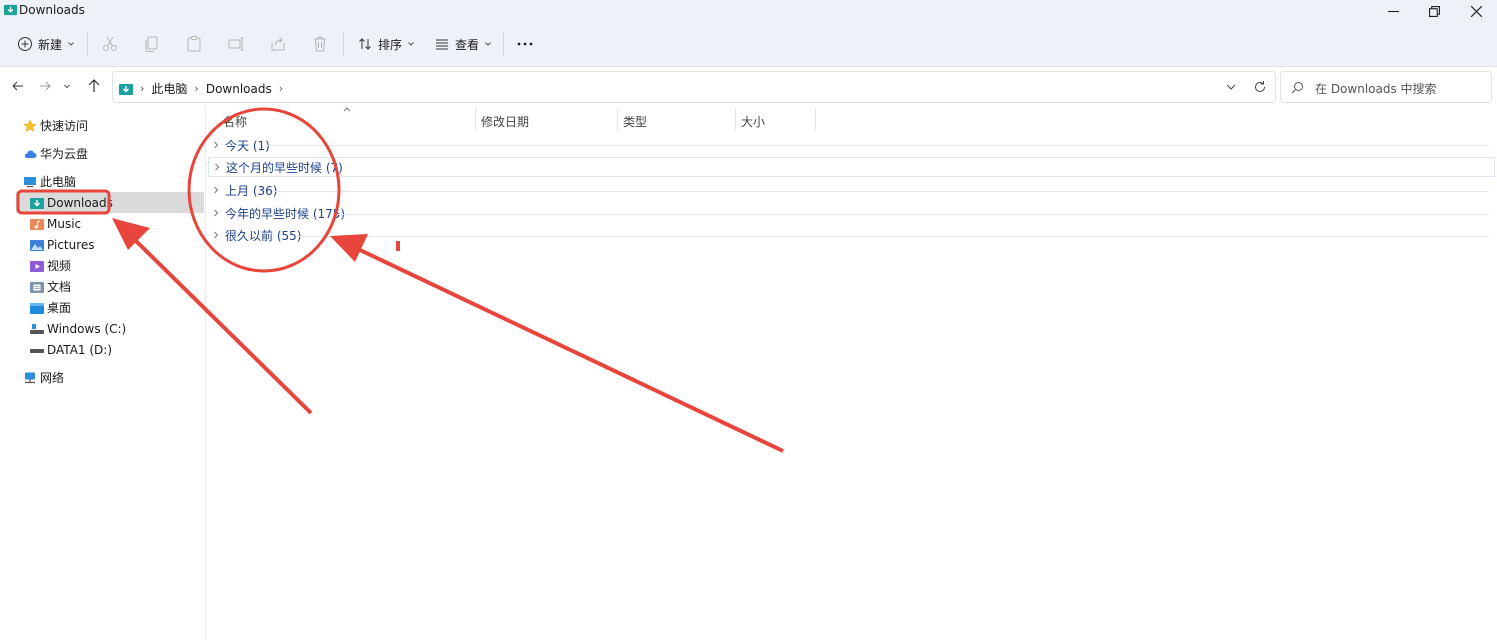  I want to click on paste-icon, so click(194, 44).